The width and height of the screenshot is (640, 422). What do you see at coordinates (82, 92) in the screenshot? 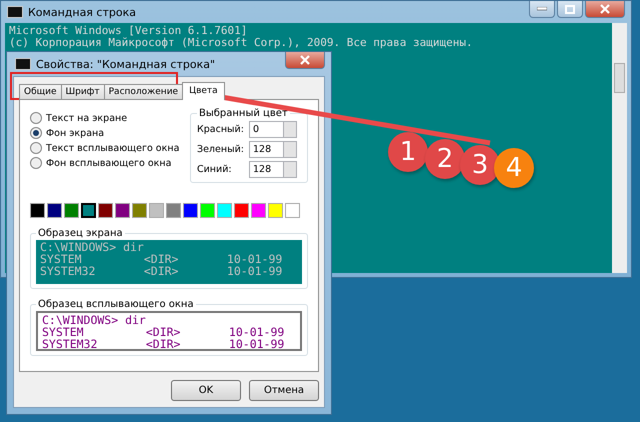
I see `tab: Шрифт` at bounding box center [82, 92].